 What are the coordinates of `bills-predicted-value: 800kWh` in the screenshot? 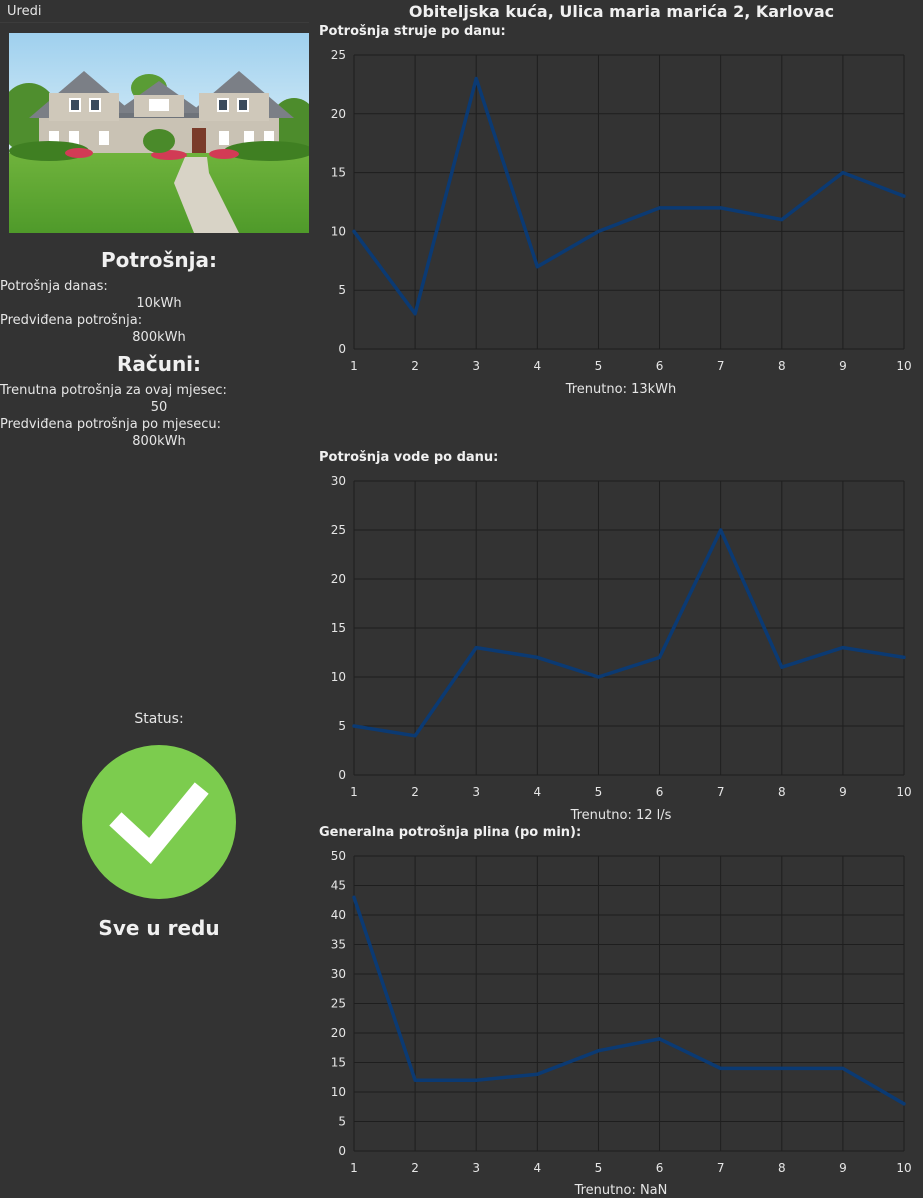 It's located at (159, 441).